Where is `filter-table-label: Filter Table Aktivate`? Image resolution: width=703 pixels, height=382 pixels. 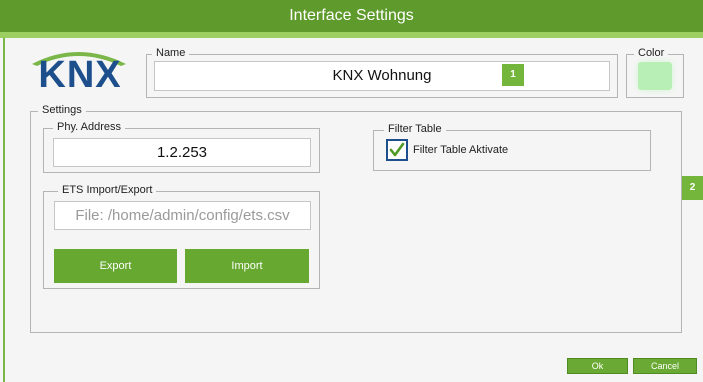
filter-table-label: Filter Table Aktivate is located at coordinates (461, 150).